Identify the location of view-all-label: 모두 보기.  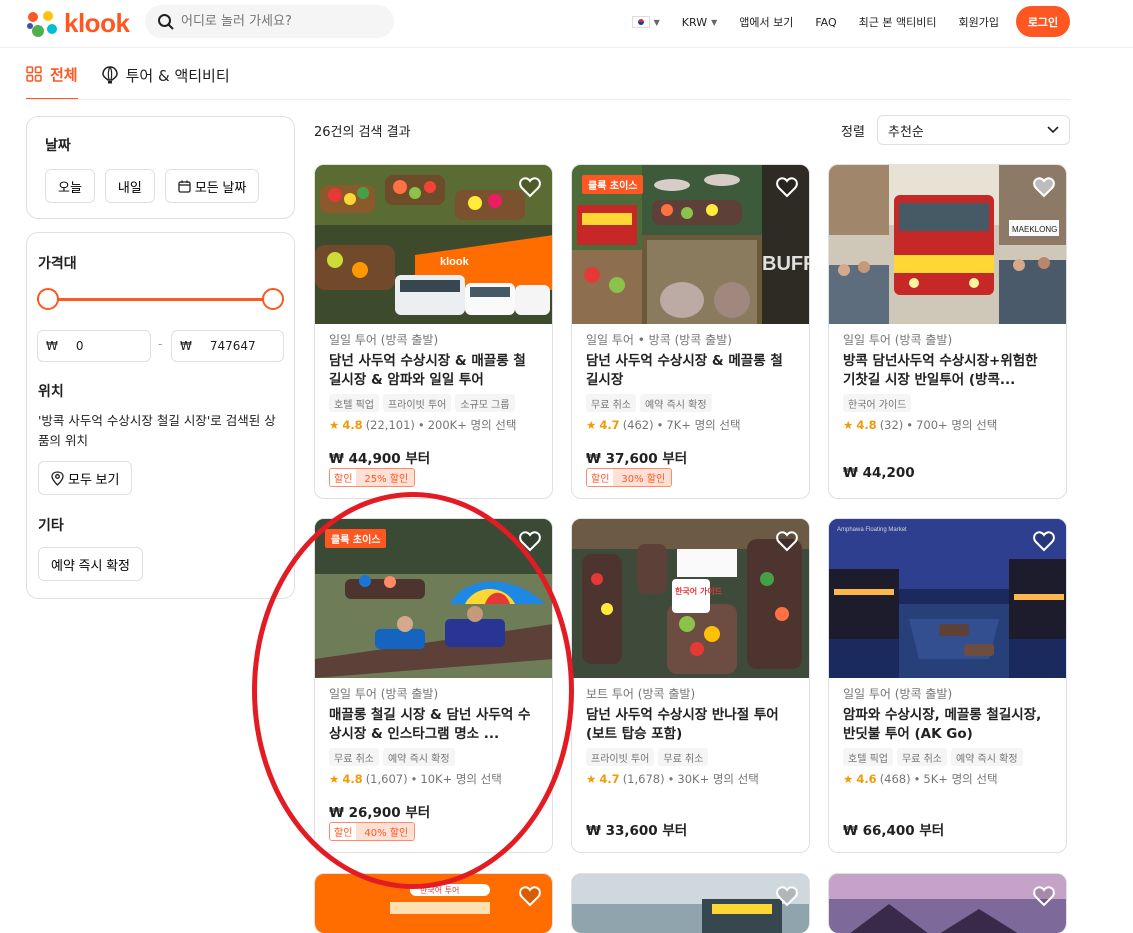
(94, 479).